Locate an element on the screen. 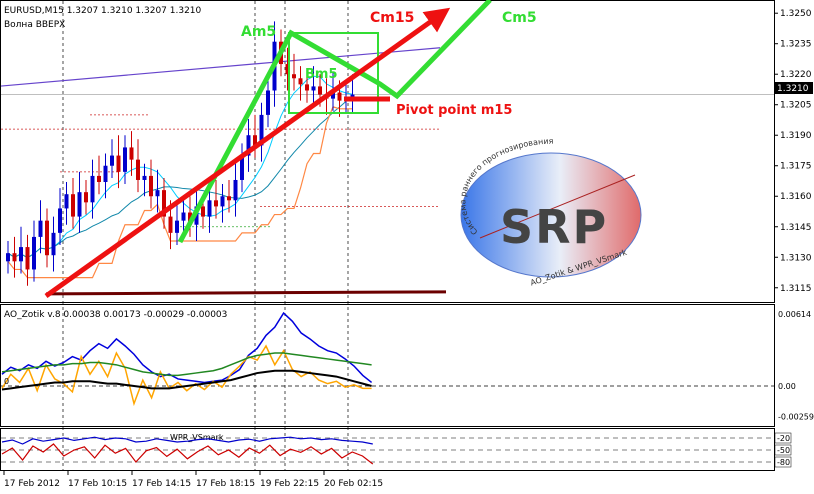  ao-tick-label: -0.00259 is located at coordinates (796, 416).